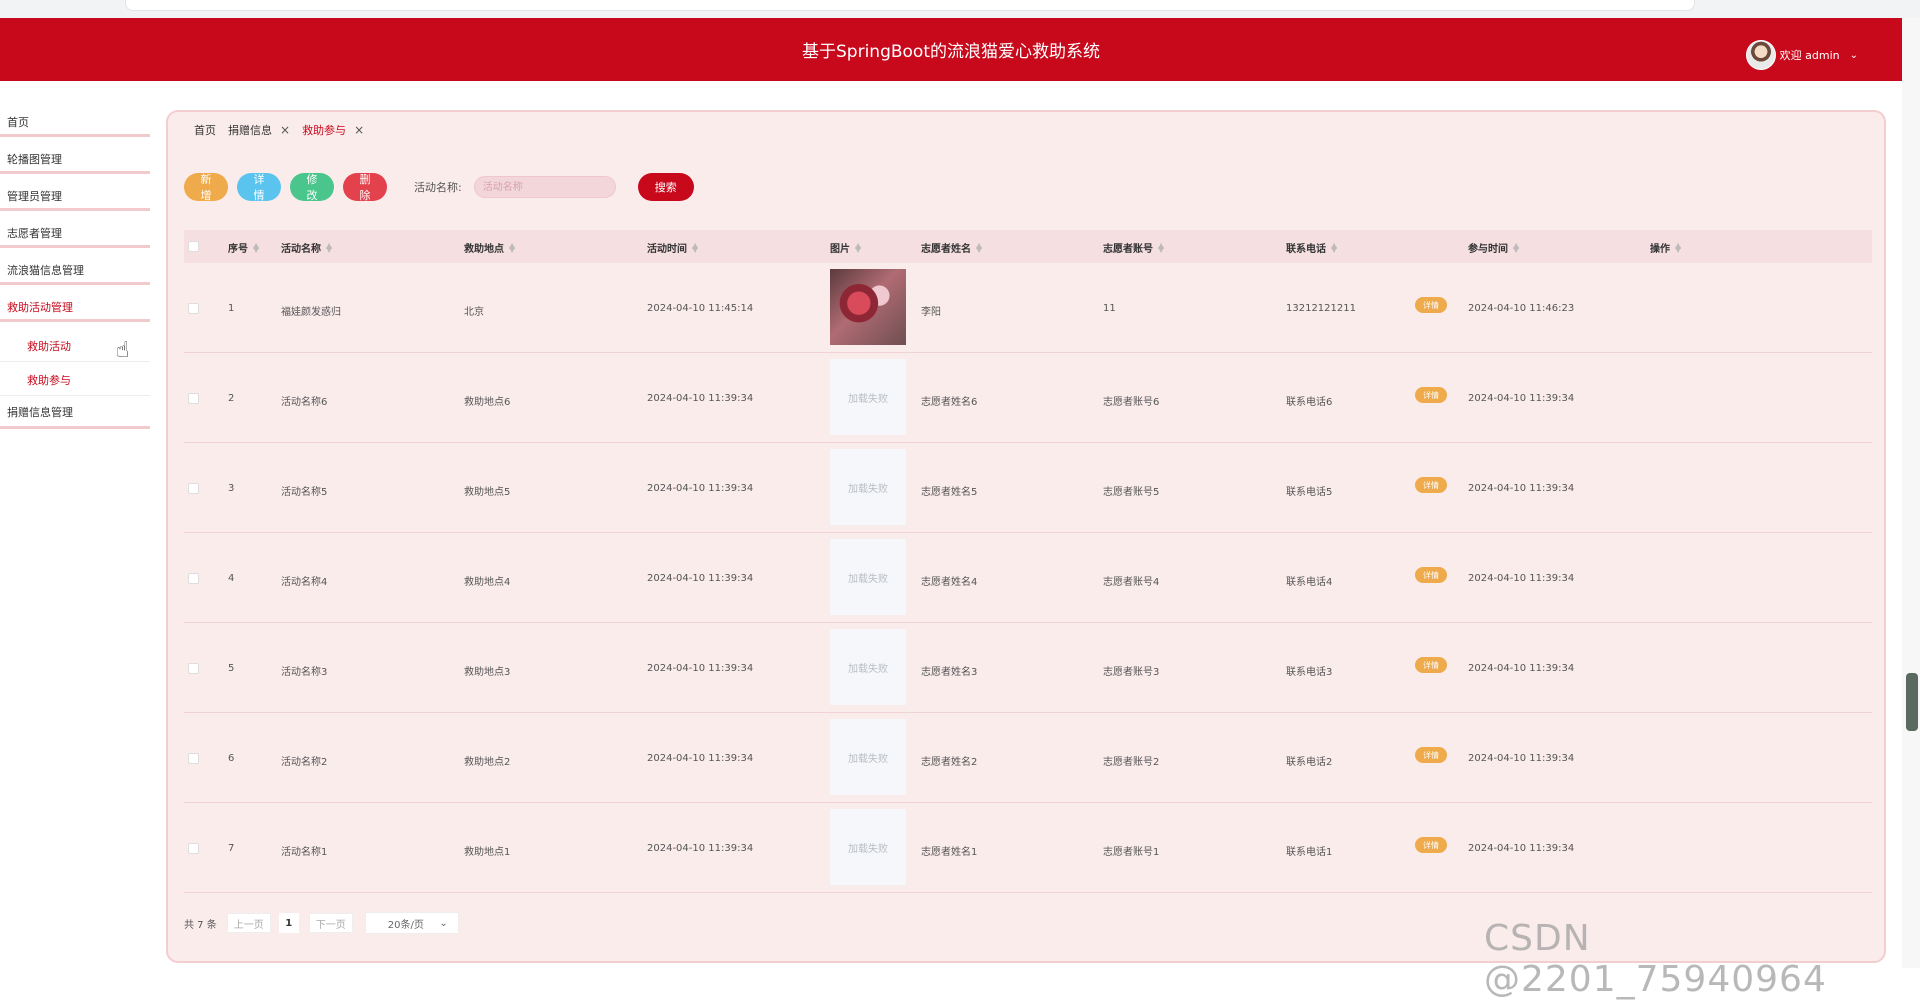 Image resolution: width=1920 pixels, height=1000 pixels. Describe the element at coordinates (1131, 492) in the screenshot. I see `cell-volunteer-account: 志愿者账号5` at that location.